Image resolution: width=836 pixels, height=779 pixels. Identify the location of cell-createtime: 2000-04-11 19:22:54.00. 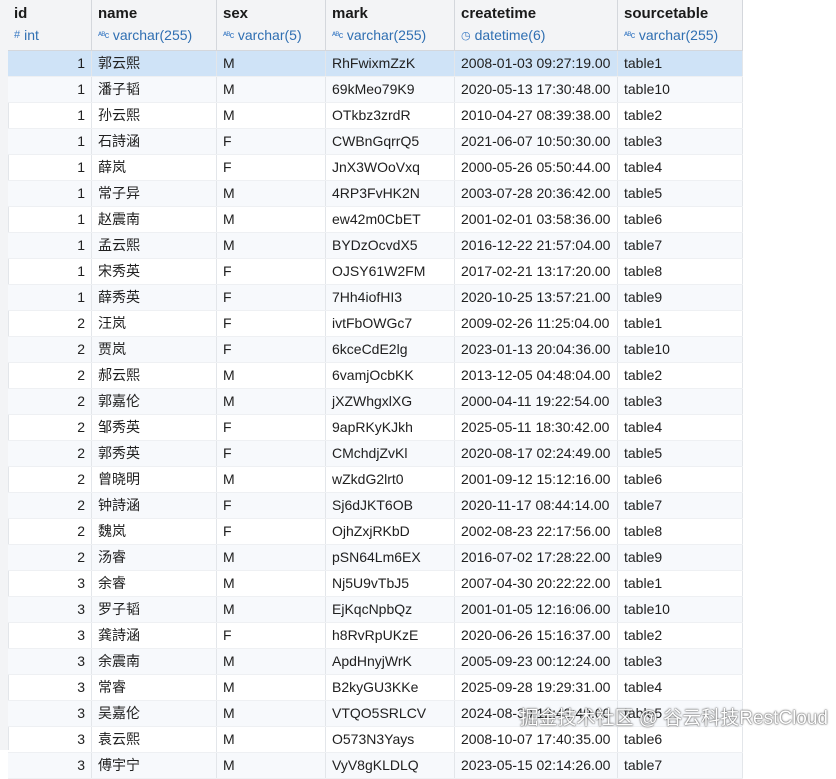
(536, 401).